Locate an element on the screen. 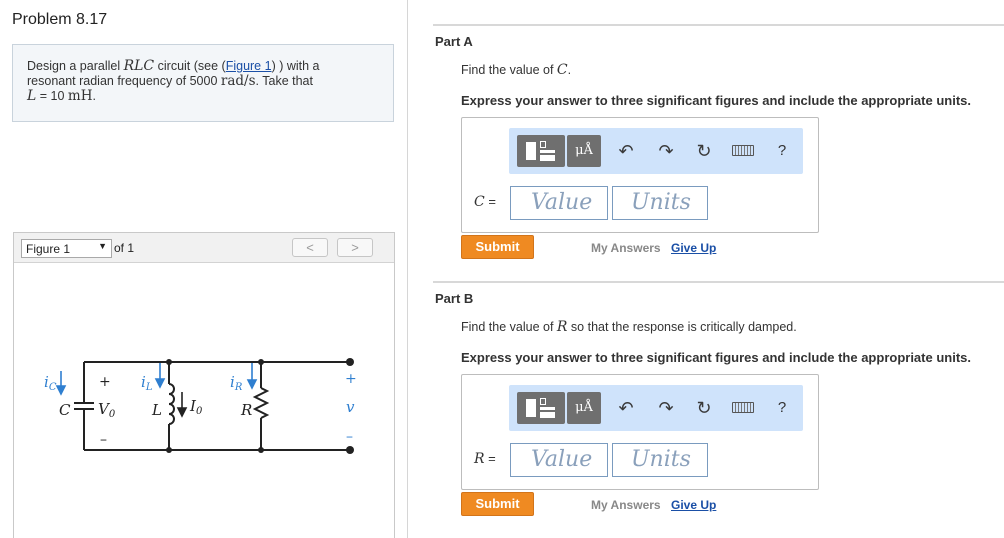 The width and height of the screenshot is (1004, 538). ic-label: iC is located at coordinates (50, 383).